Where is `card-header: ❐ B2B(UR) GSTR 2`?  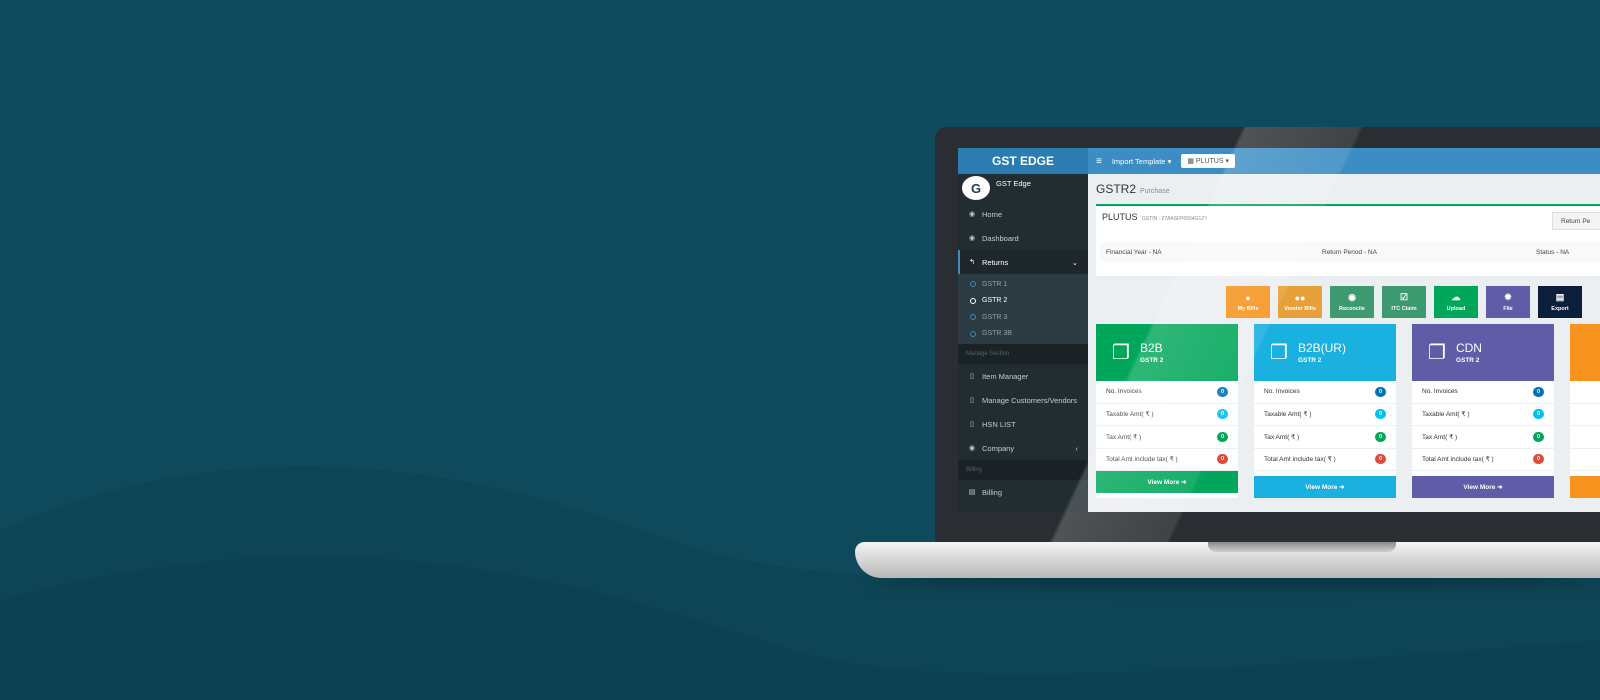 card-header: ❐ B2B(UR) GSTR 2 is located at coordinates (1325, 352).